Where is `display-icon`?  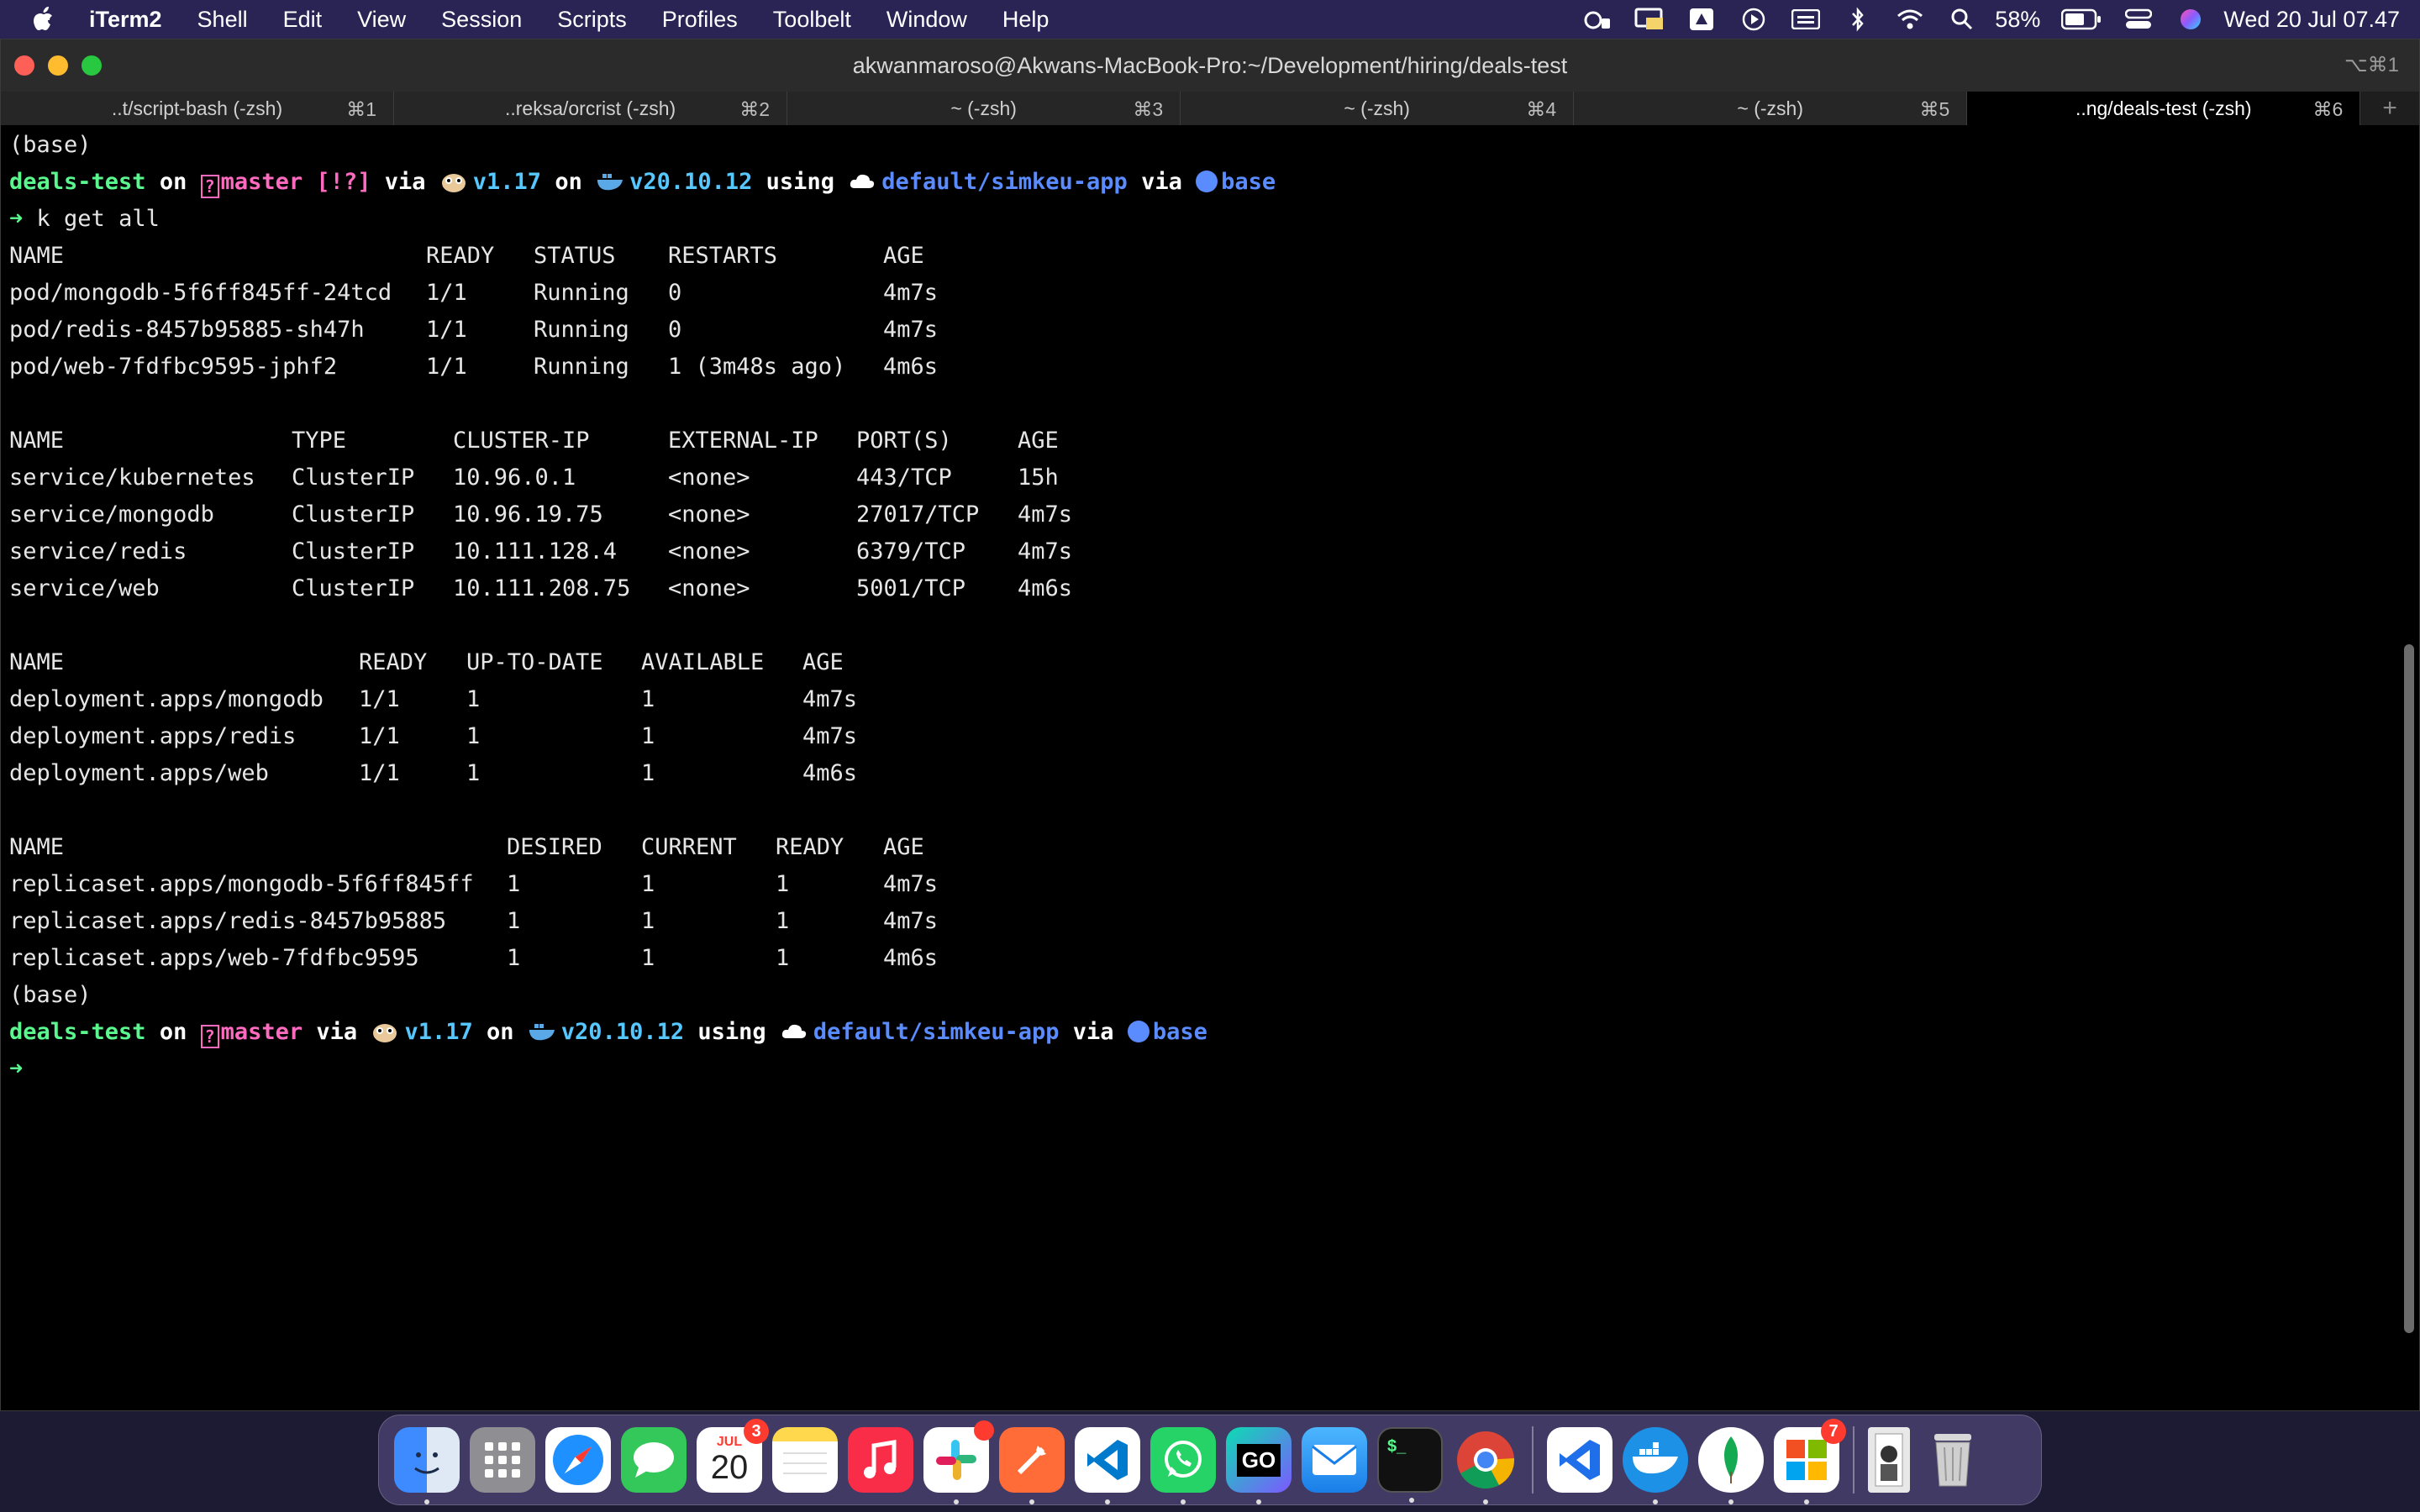 display-icon is located at coordinates (1650, 19).